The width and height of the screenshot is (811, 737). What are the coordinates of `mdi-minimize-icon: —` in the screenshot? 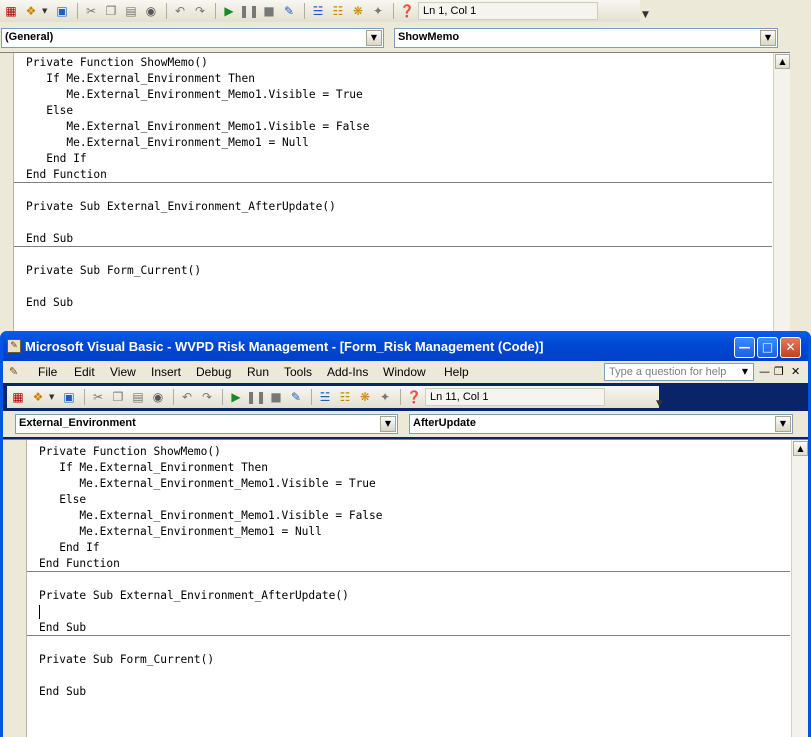 It's located at (764, 371).